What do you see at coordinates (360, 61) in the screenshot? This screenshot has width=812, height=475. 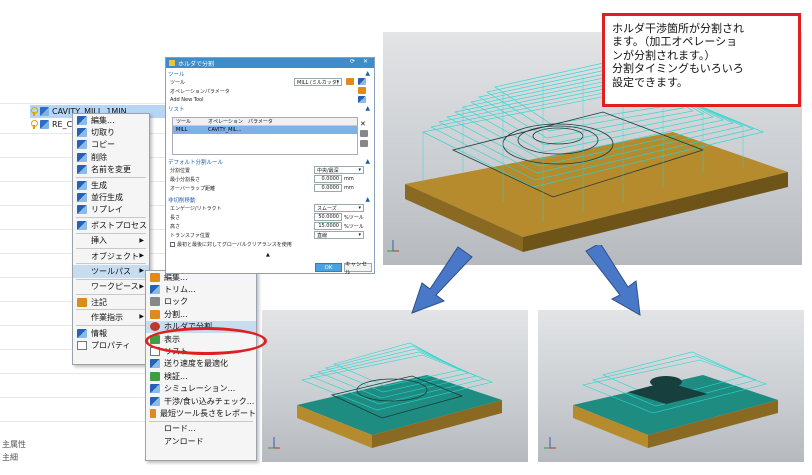 I see `dialog-controls: ⟳ ✕` at bounding box center [360, 61].